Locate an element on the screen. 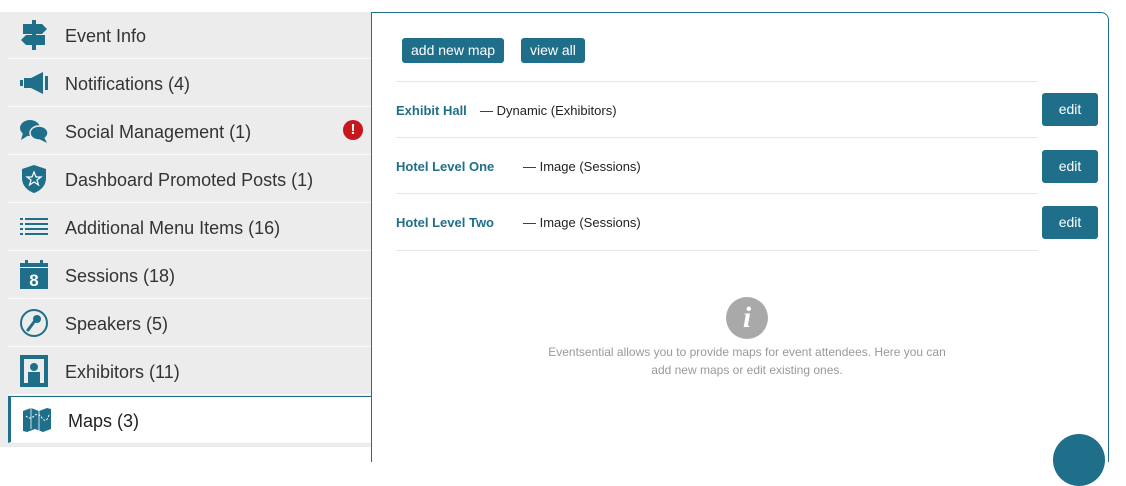 Image resolution: width=1126 pixels, height=486 pixels. floating-action-button is located at coordinates (1079, 460).